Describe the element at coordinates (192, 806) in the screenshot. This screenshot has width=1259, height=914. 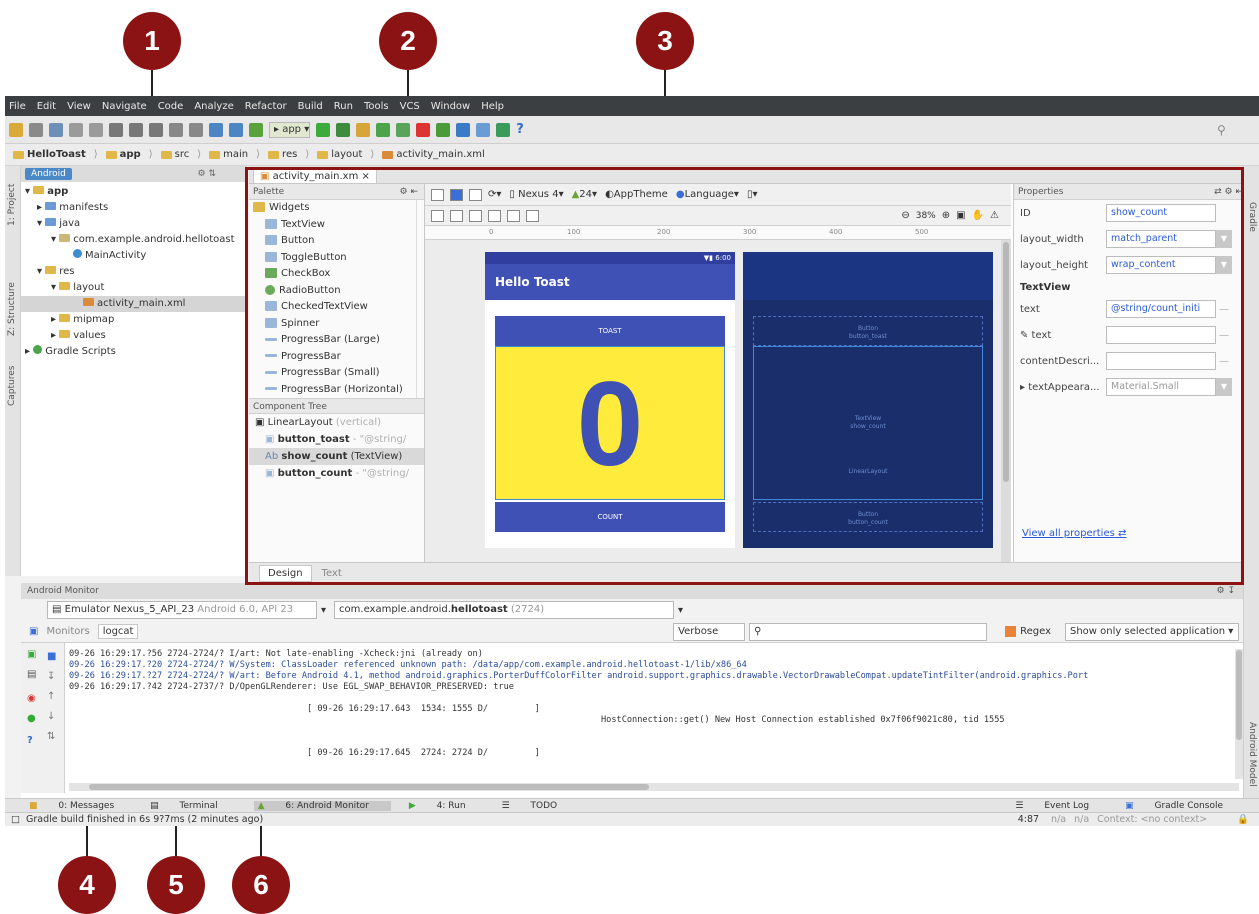
I see `tab-terminal: ▤ Terminal` at that location.